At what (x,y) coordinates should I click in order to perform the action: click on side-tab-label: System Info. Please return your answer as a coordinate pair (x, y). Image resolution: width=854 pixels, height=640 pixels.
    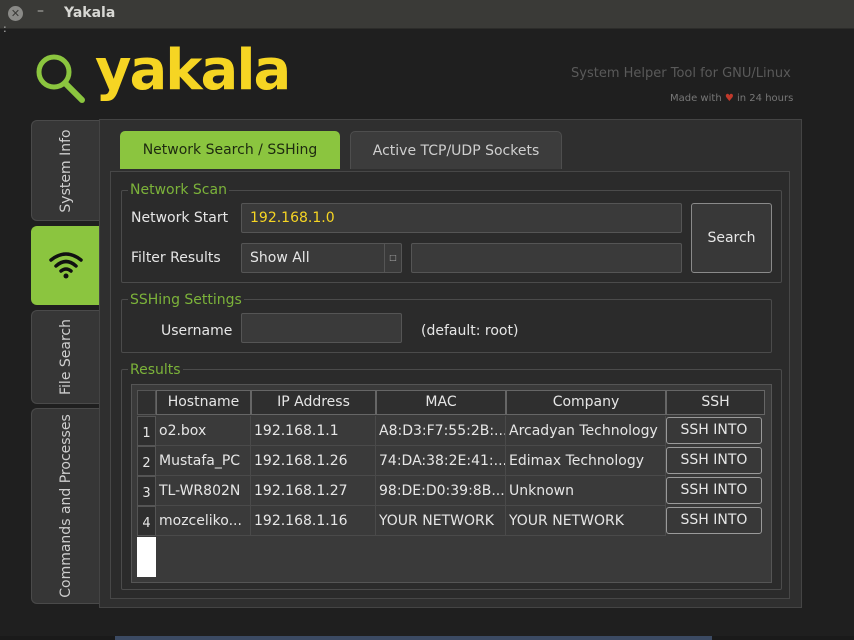
    Looking at the image, I should click on (65, 170).